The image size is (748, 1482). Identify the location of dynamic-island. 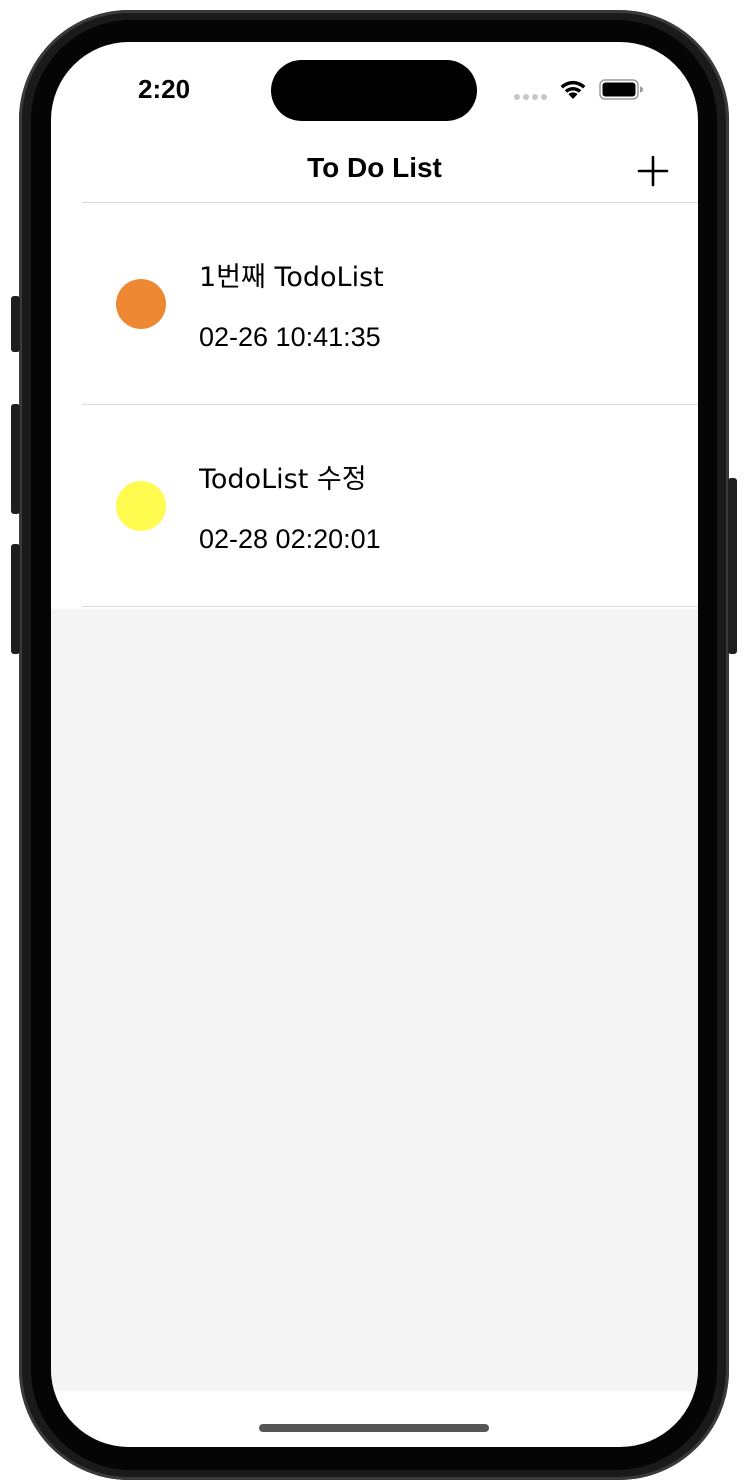
(374, 90).